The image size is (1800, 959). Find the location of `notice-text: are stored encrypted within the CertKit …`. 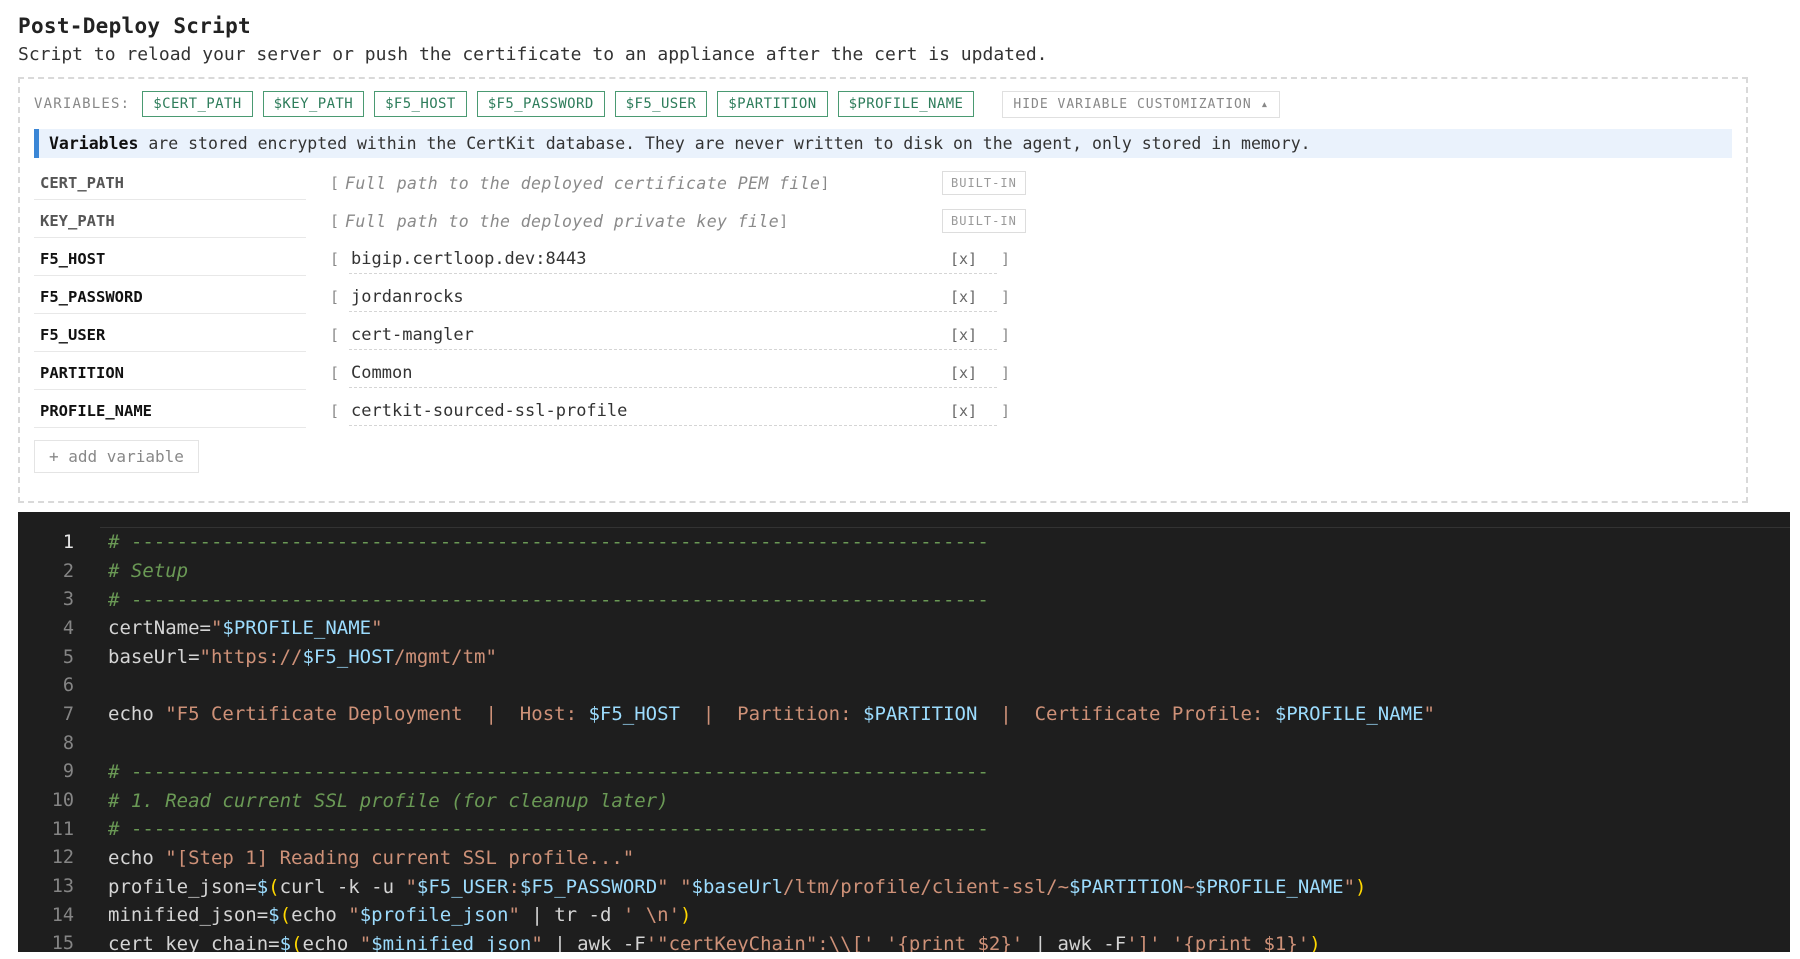

notice-text: are stored encrypted within the CertKit … is located at coordinates (724, 143).